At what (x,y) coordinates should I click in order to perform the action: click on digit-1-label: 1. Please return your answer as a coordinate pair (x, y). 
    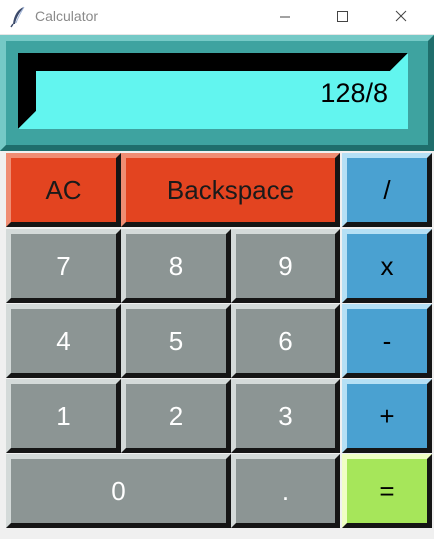
    Looking at the image, I should click on (63, 415).